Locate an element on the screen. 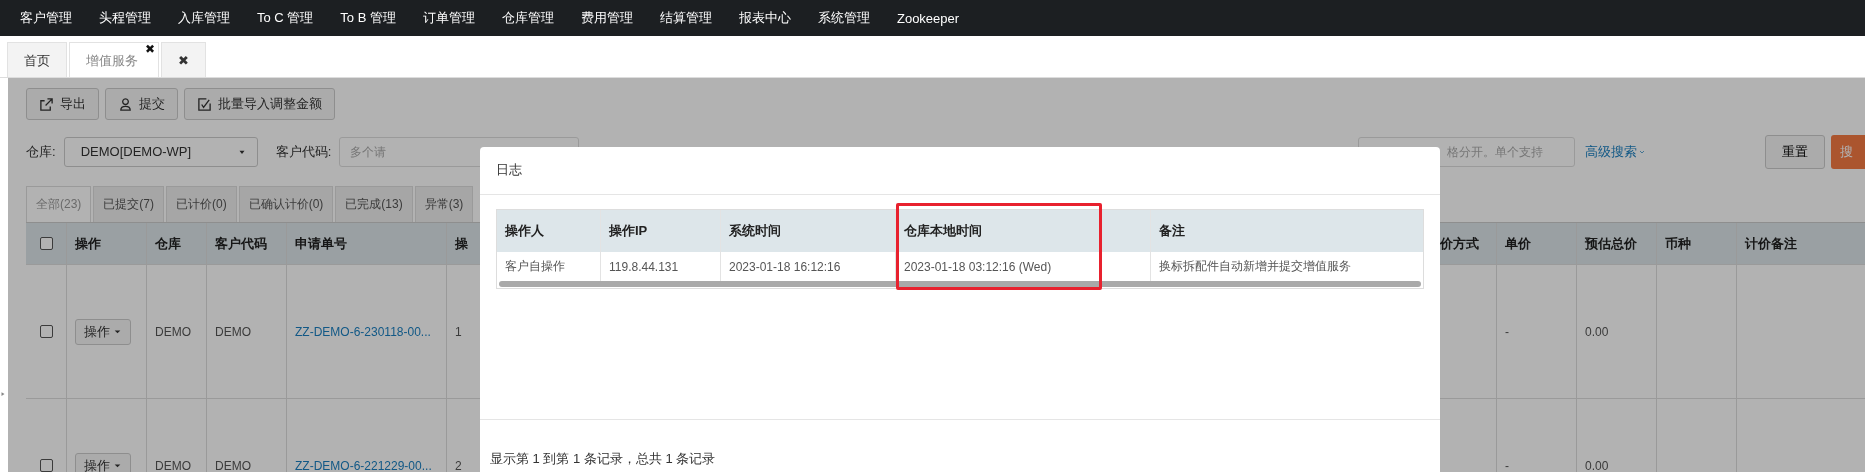  column-header: 客户代码 is located at coordinates (241, 243).